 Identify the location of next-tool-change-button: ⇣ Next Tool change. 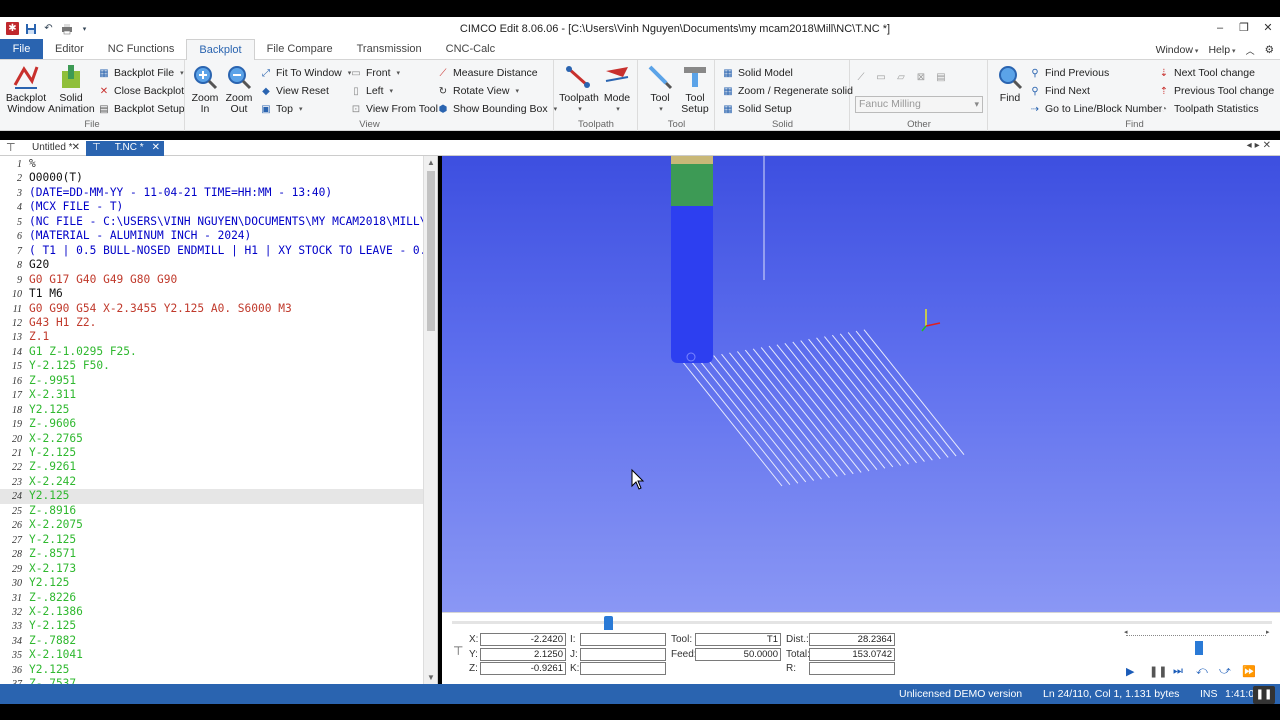
(1206, 73).